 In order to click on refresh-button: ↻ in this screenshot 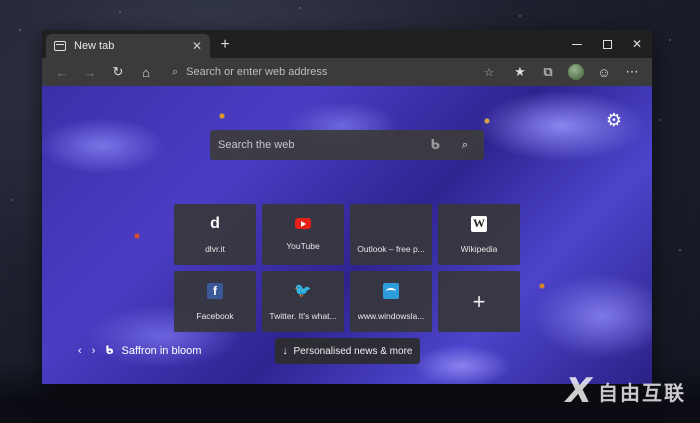, I will do `click(118, 72)`.